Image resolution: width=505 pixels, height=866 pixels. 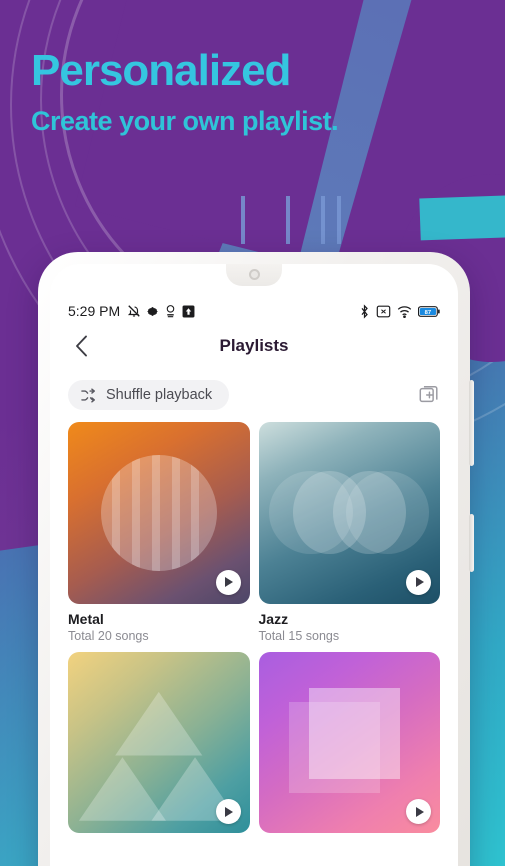 What do you see at coordinates (254, 396) in the screenshot?
I see `playlist-toolbar: Shuffle playback` at bounding box center [254, 396].